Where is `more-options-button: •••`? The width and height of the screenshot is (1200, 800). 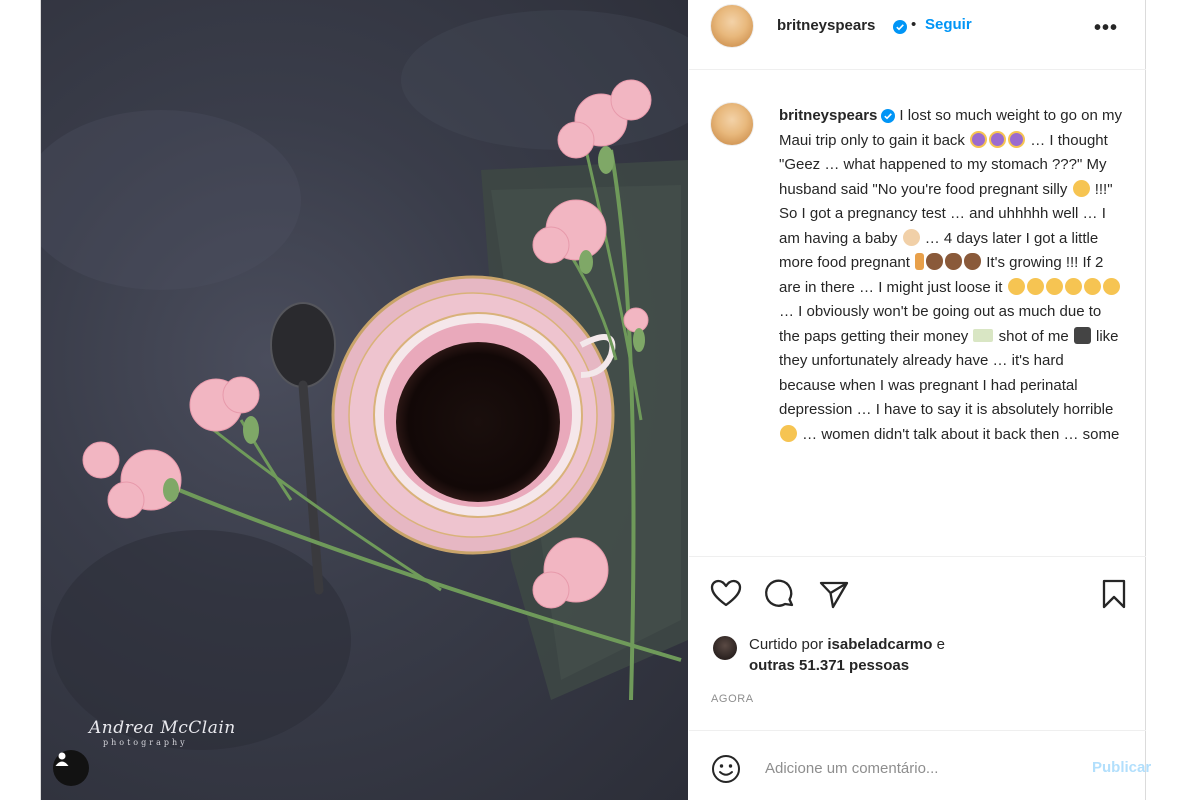
more-options-button: ••• is located at coordinates (1106, 28).